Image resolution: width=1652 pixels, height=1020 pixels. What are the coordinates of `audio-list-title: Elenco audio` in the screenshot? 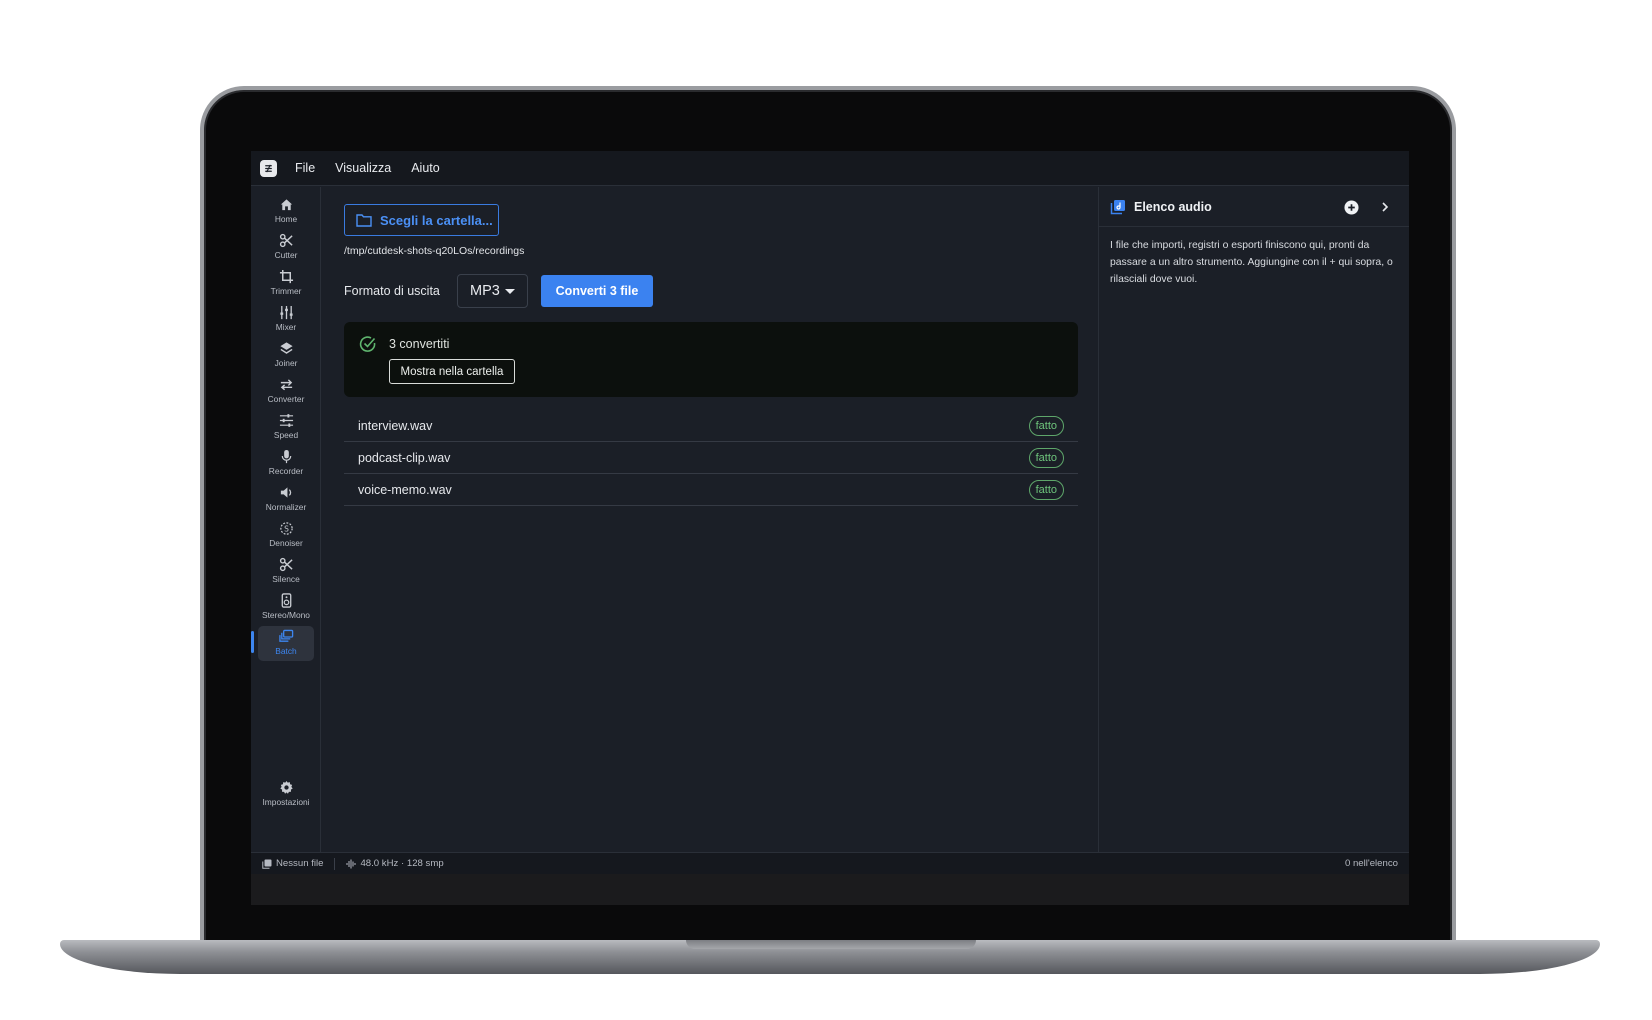 It's located at (1173, 206).